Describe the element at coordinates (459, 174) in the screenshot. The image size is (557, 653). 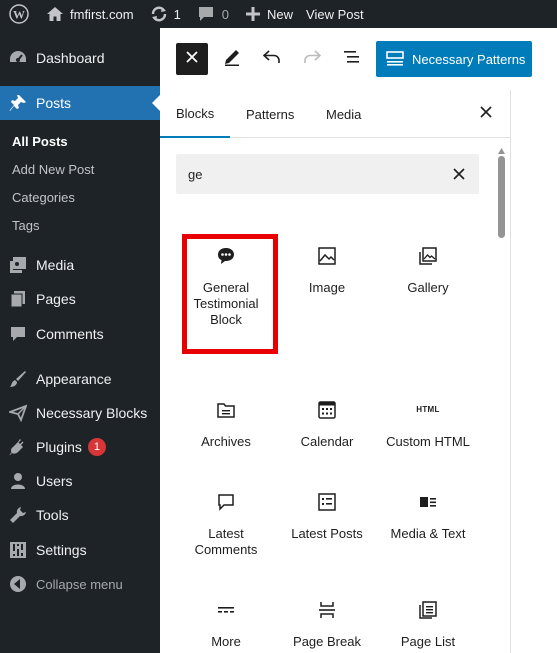
I see `clear-search-icon` at that location.